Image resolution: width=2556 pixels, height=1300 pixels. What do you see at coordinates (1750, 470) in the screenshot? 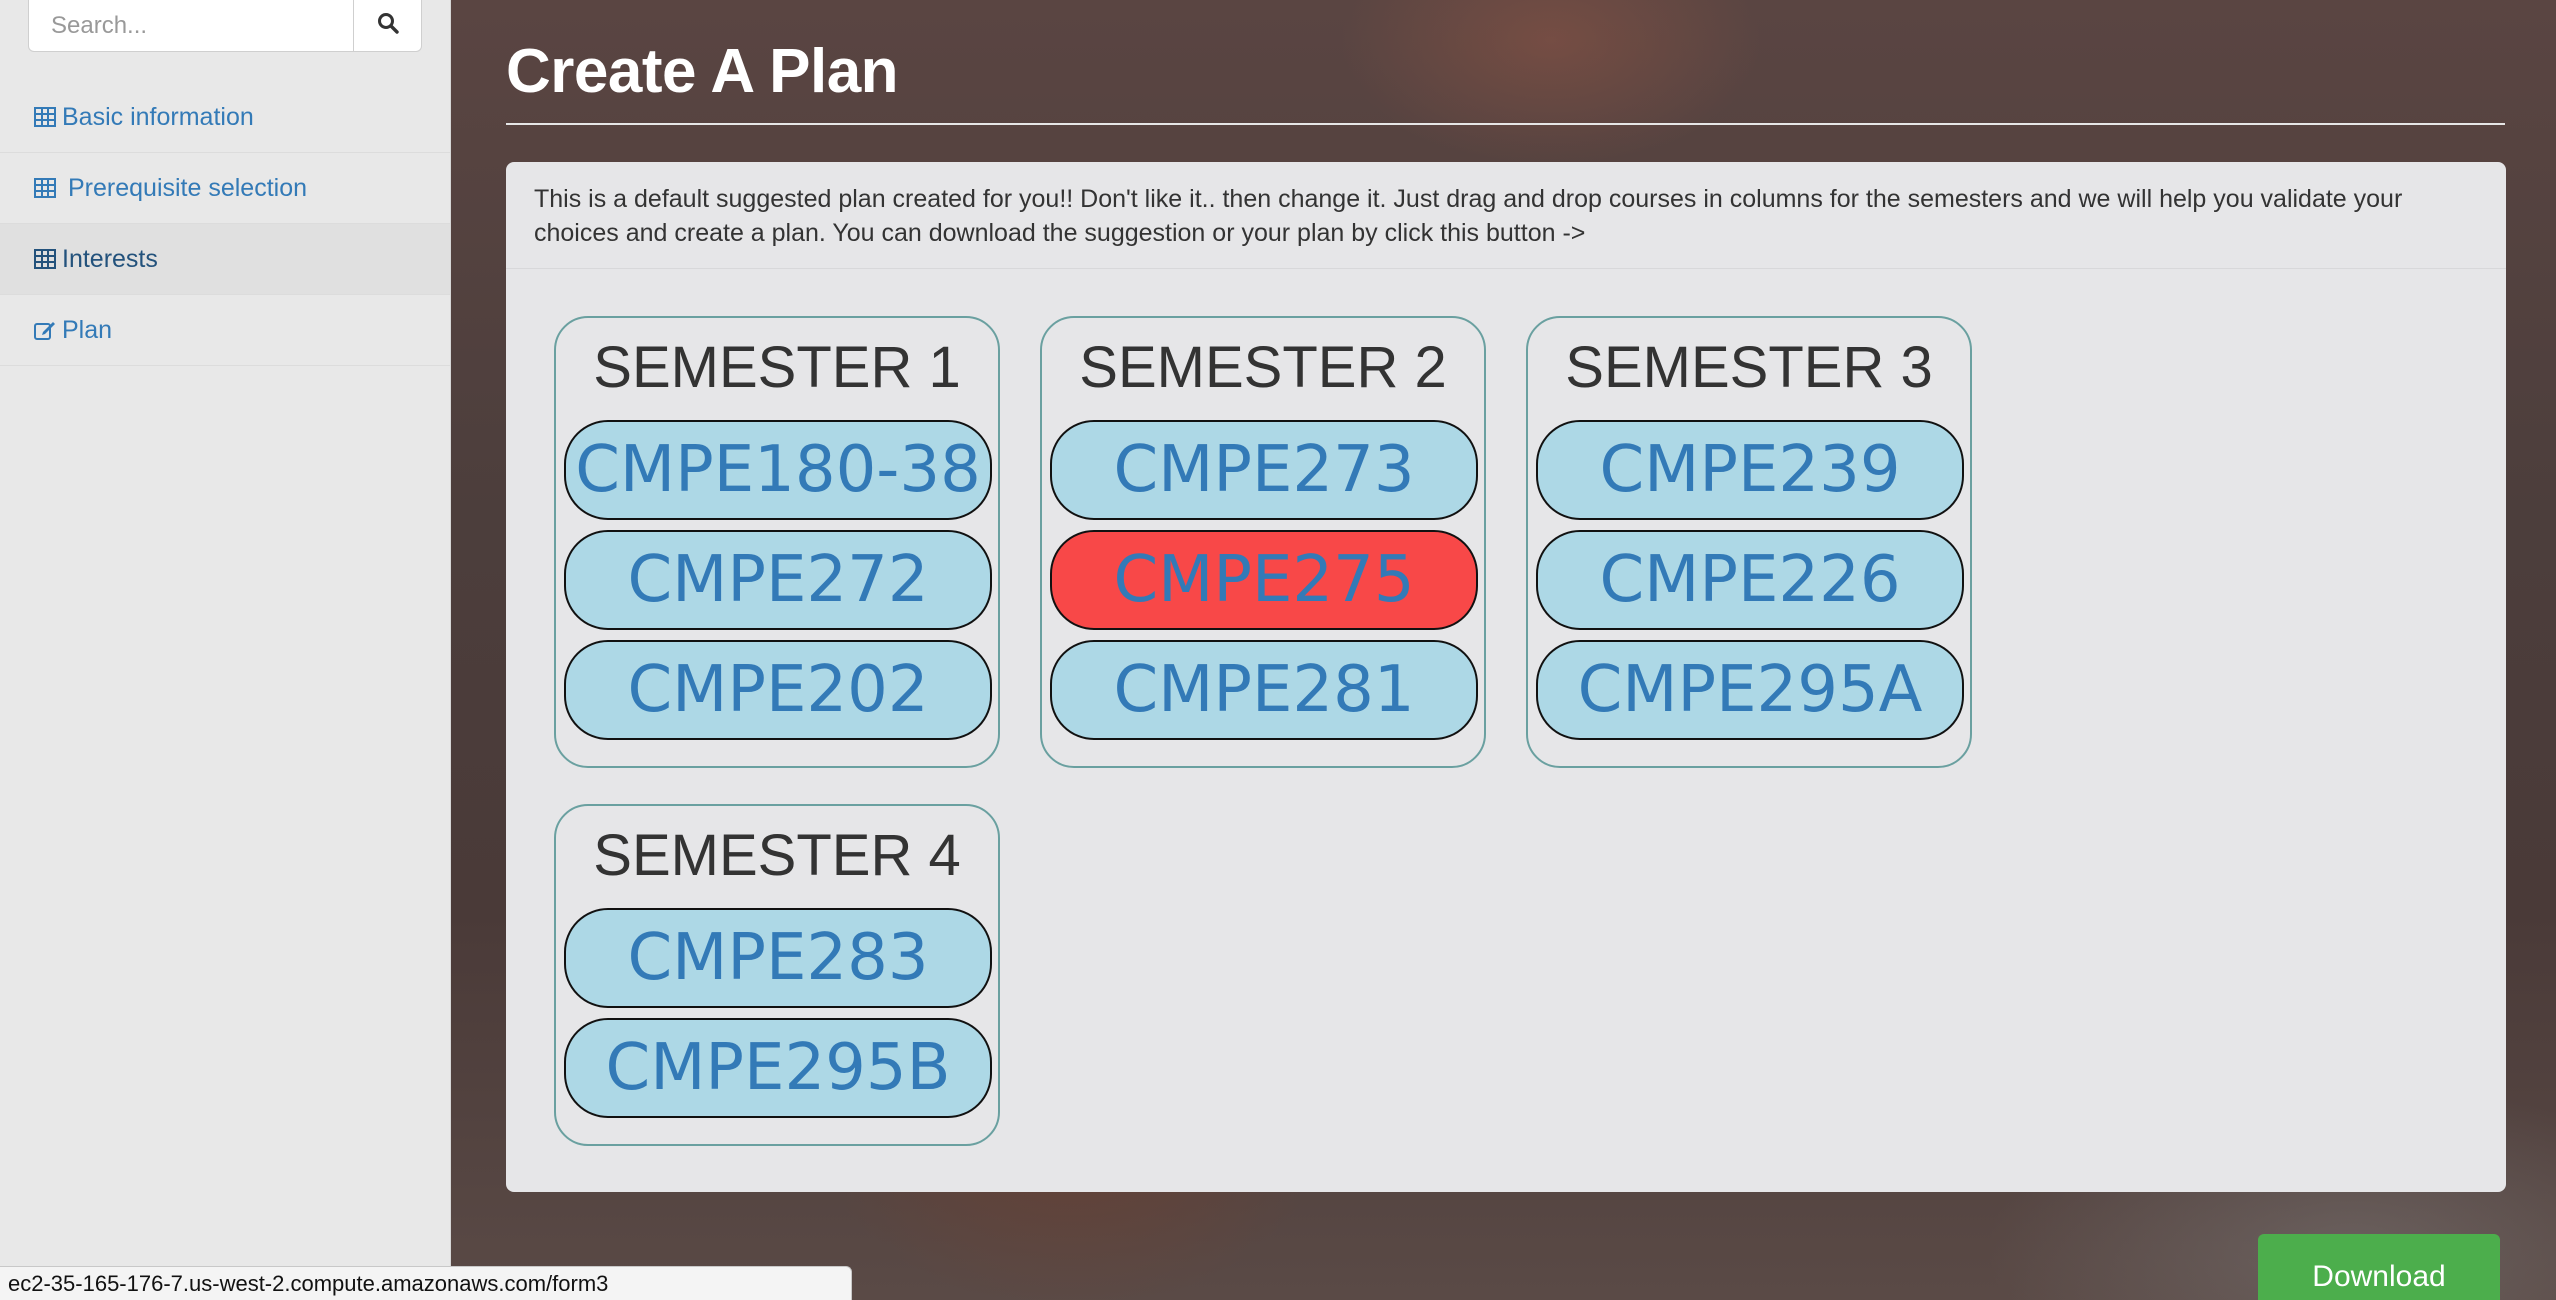
I see `course-card: CMPE239` at bounding box center [1750, 470].